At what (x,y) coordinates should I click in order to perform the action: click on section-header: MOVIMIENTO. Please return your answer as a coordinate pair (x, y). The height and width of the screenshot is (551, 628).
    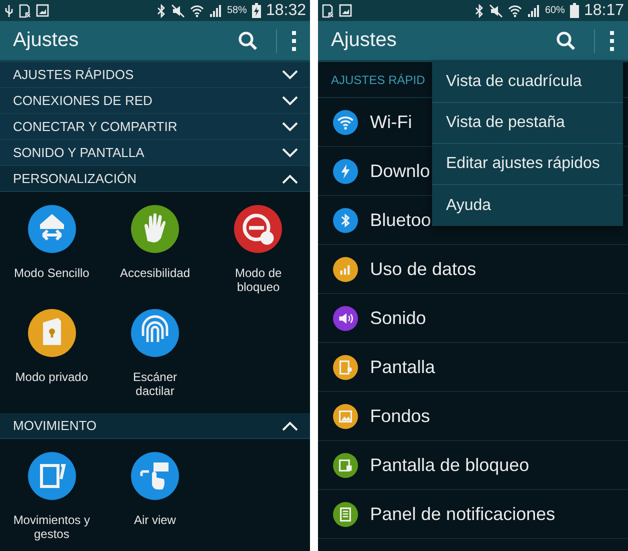
    Looking at the image, I should click on (155, 426).